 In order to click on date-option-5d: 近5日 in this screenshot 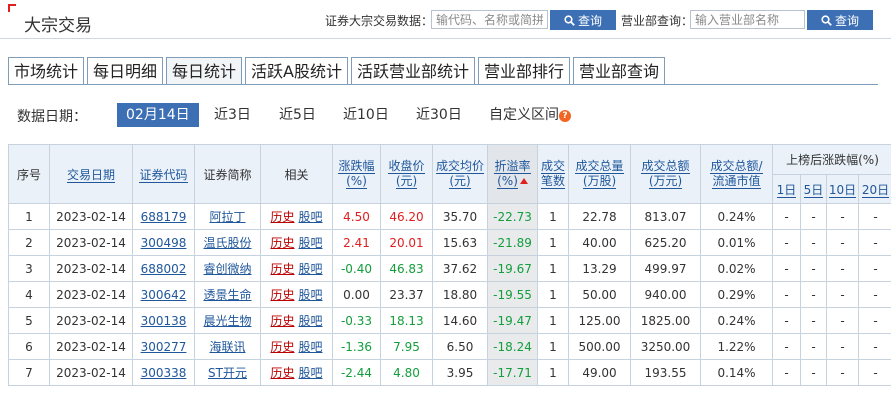, I will do `click(297, 115)`.